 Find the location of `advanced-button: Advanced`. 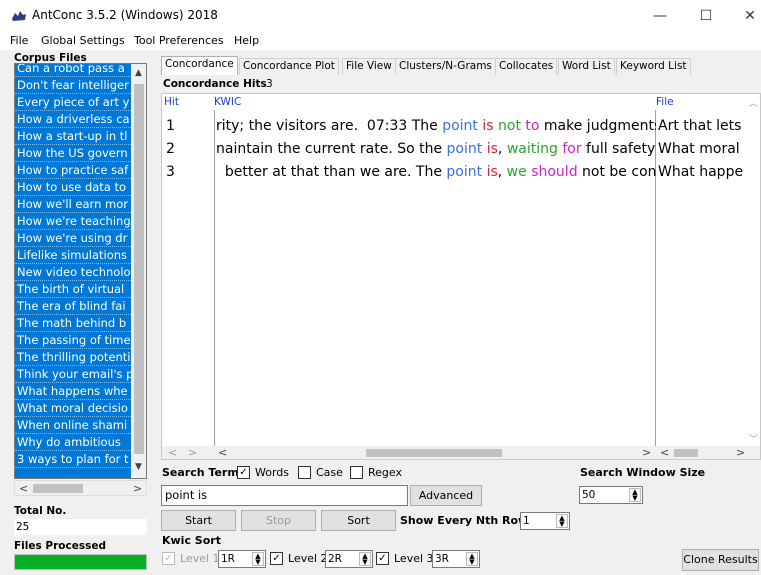

advanced-button: Advanced is located at coordinates (446, 495).